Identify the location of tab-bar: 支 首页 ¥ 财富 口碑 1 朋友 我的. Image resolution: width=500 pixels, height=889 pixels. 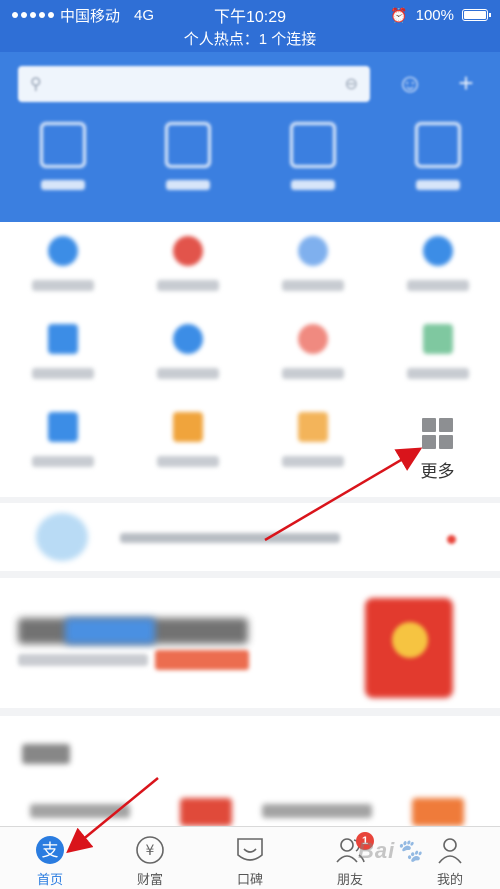
(250, 857).